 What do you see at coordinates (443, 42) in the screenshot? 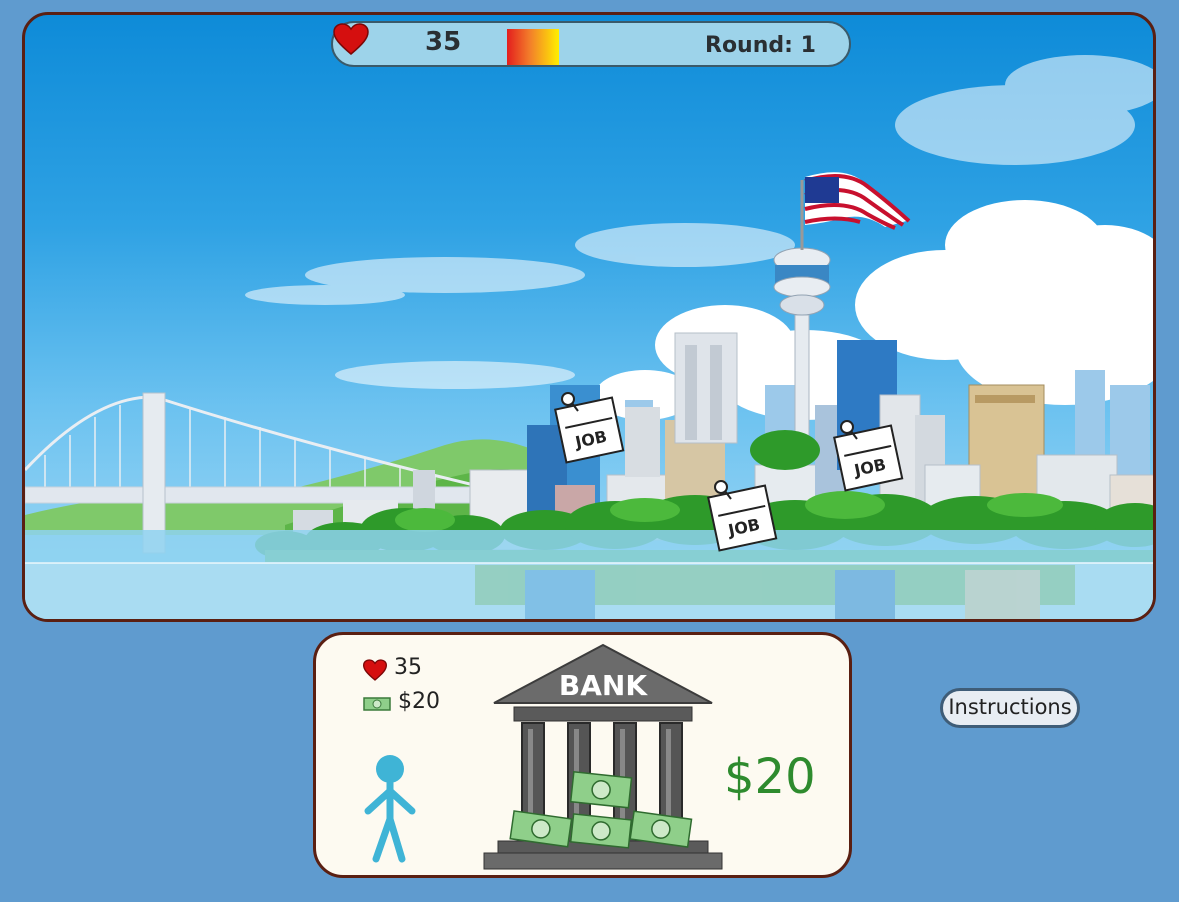
I see `hud-health-value: 35` at bounding box center [443, 42].